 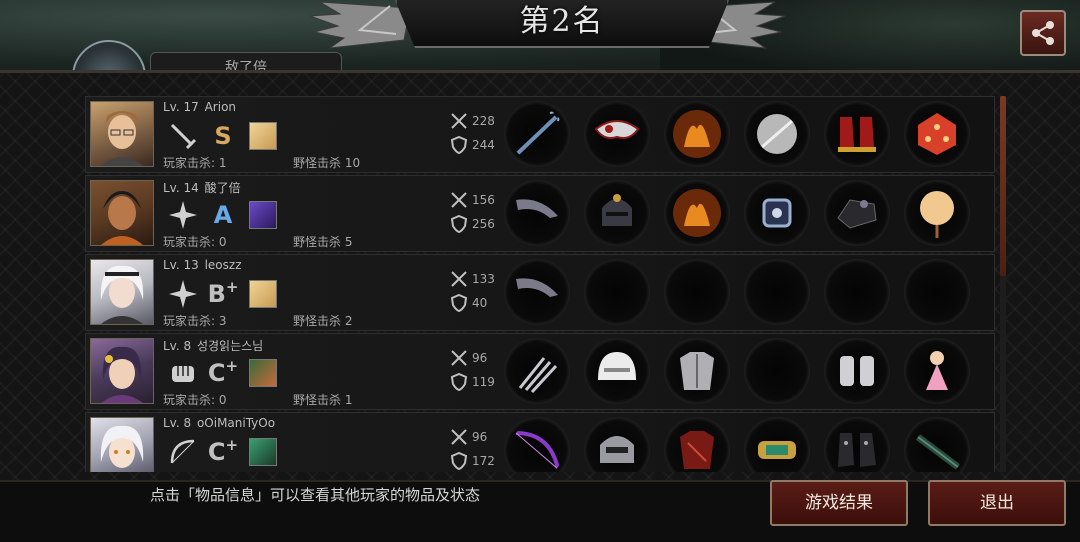 What do you see at coordinates (222, 188) in the screenshot?
I see `player-name: 酸了倍` at bounding box center [222, 188].